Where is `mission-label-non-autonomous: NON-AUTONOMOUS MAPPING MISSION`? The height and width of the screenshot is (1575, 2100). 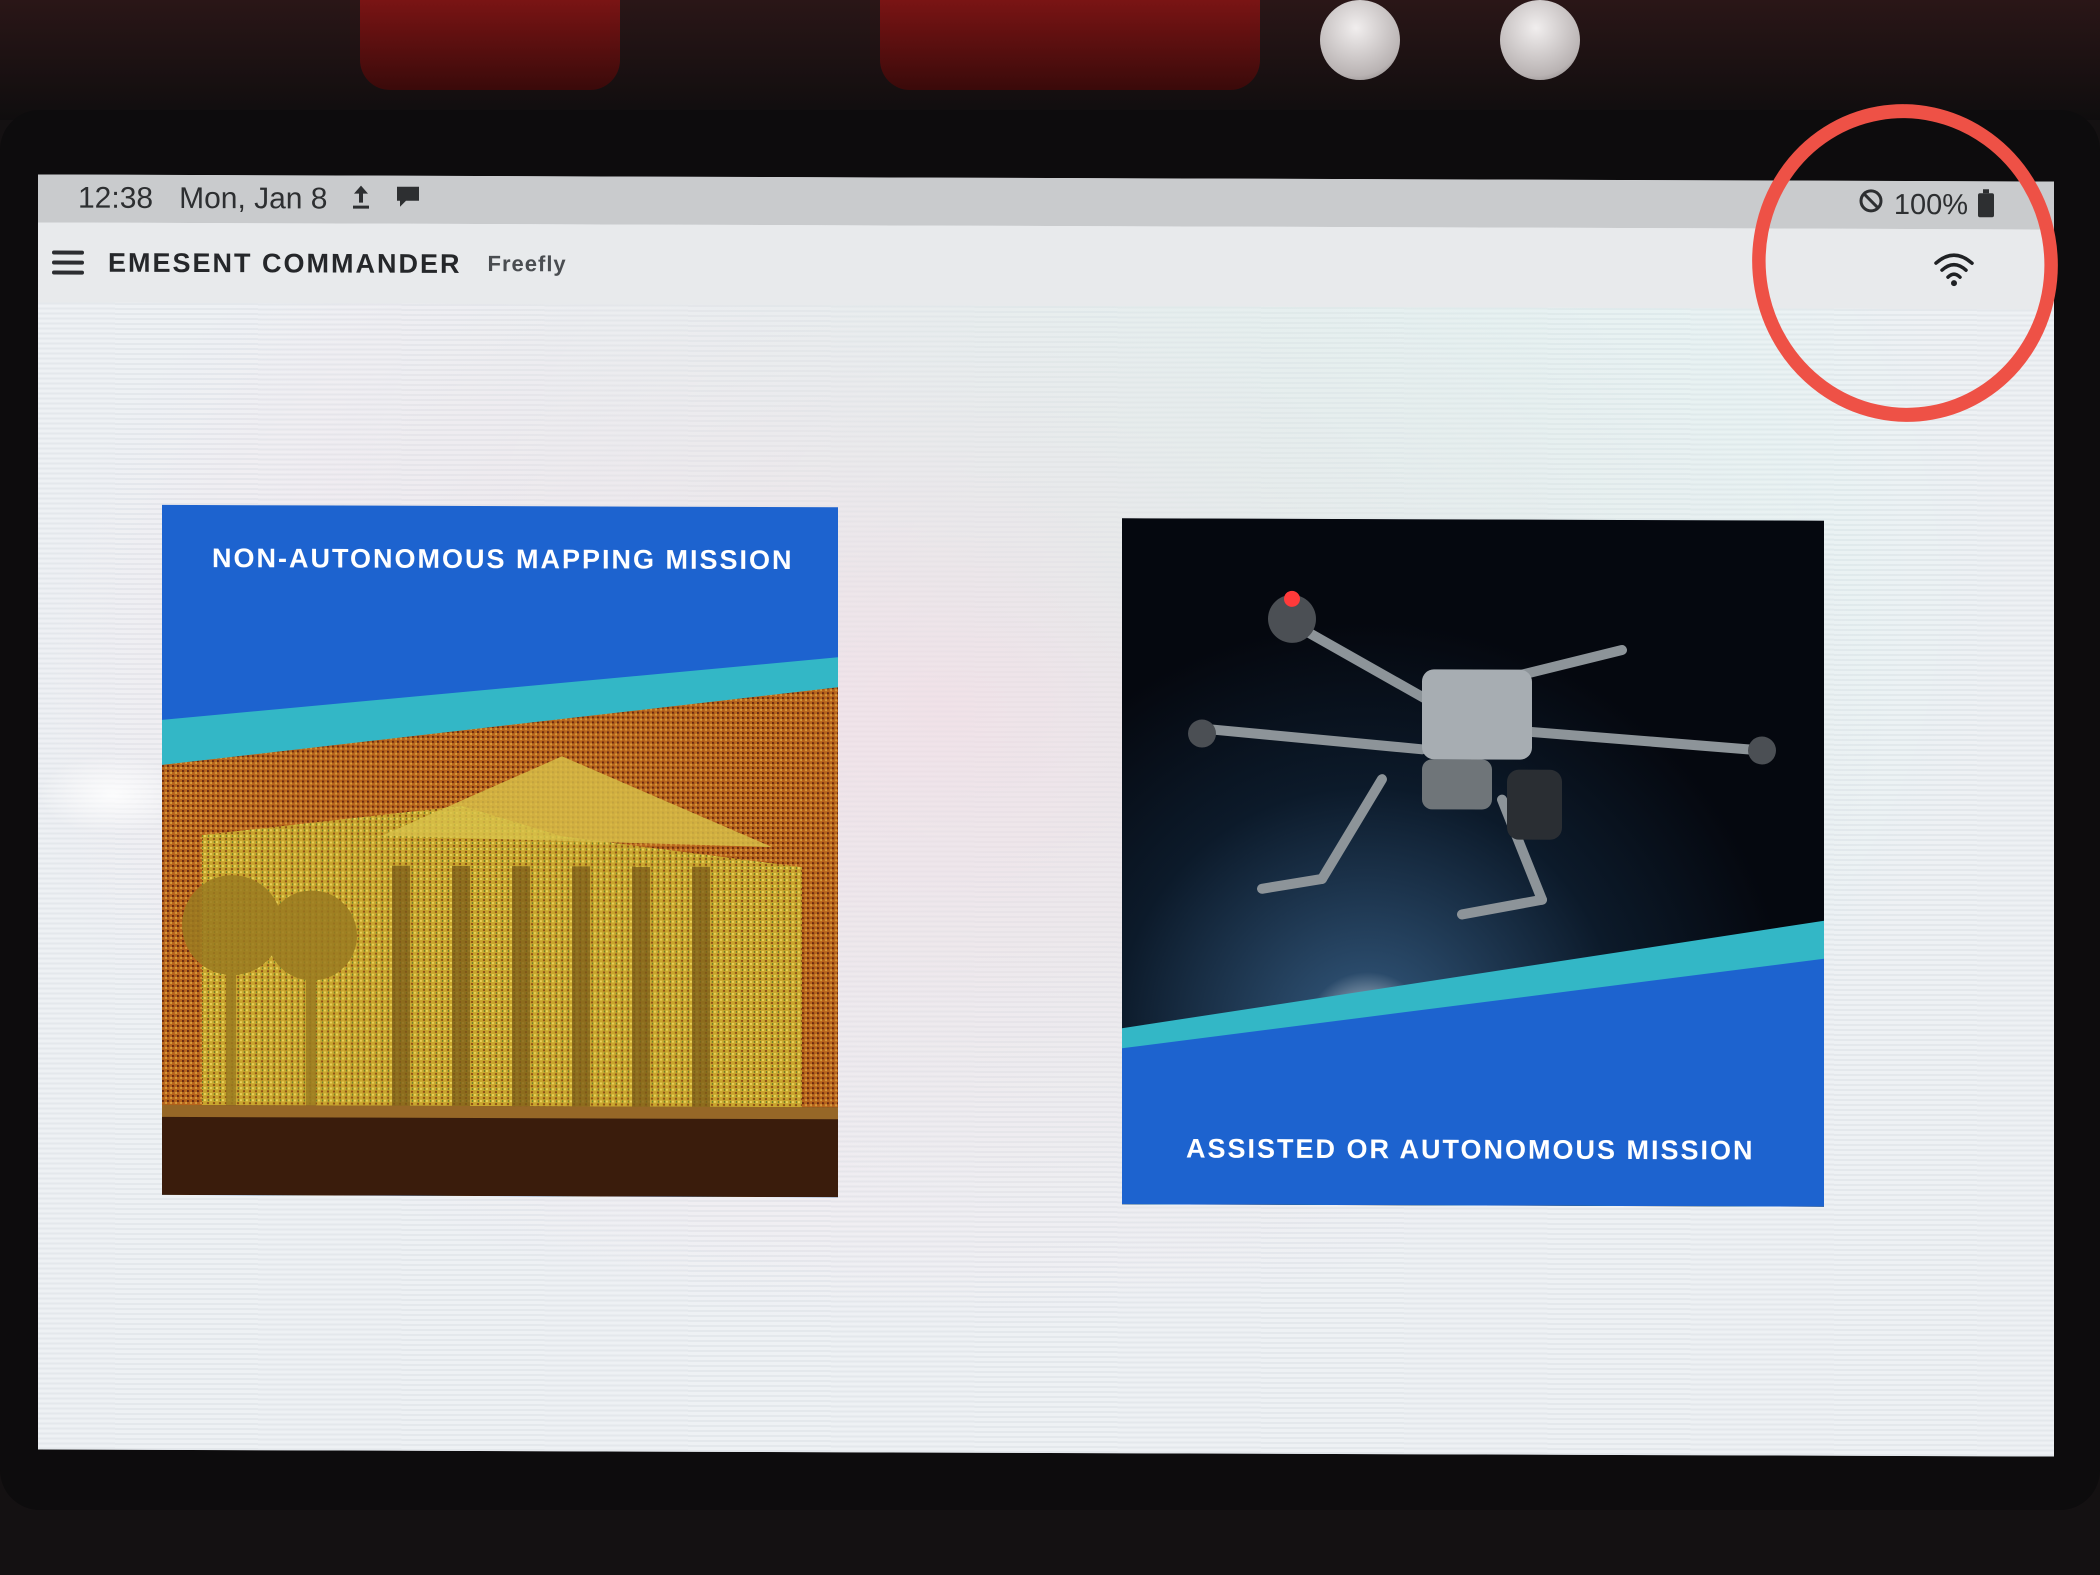
mission-label-non-autonomous: NON-AUTONOMOUS MAPPING MISSION is located at coordinates (503, 559).